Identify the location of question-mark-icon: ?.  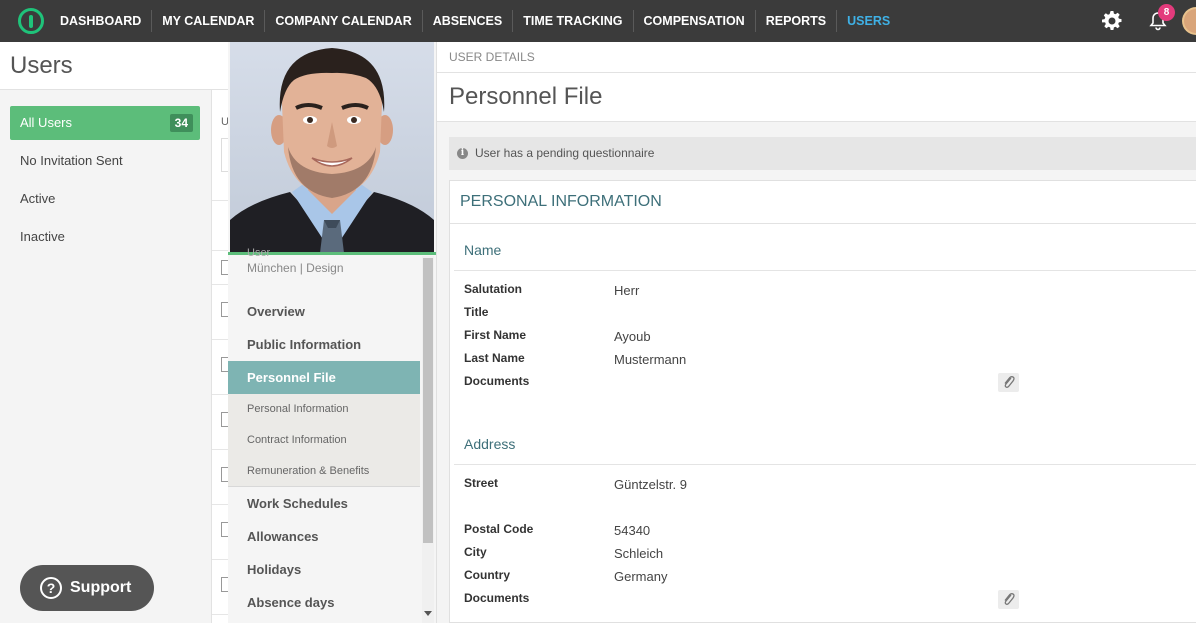
(51, 588).